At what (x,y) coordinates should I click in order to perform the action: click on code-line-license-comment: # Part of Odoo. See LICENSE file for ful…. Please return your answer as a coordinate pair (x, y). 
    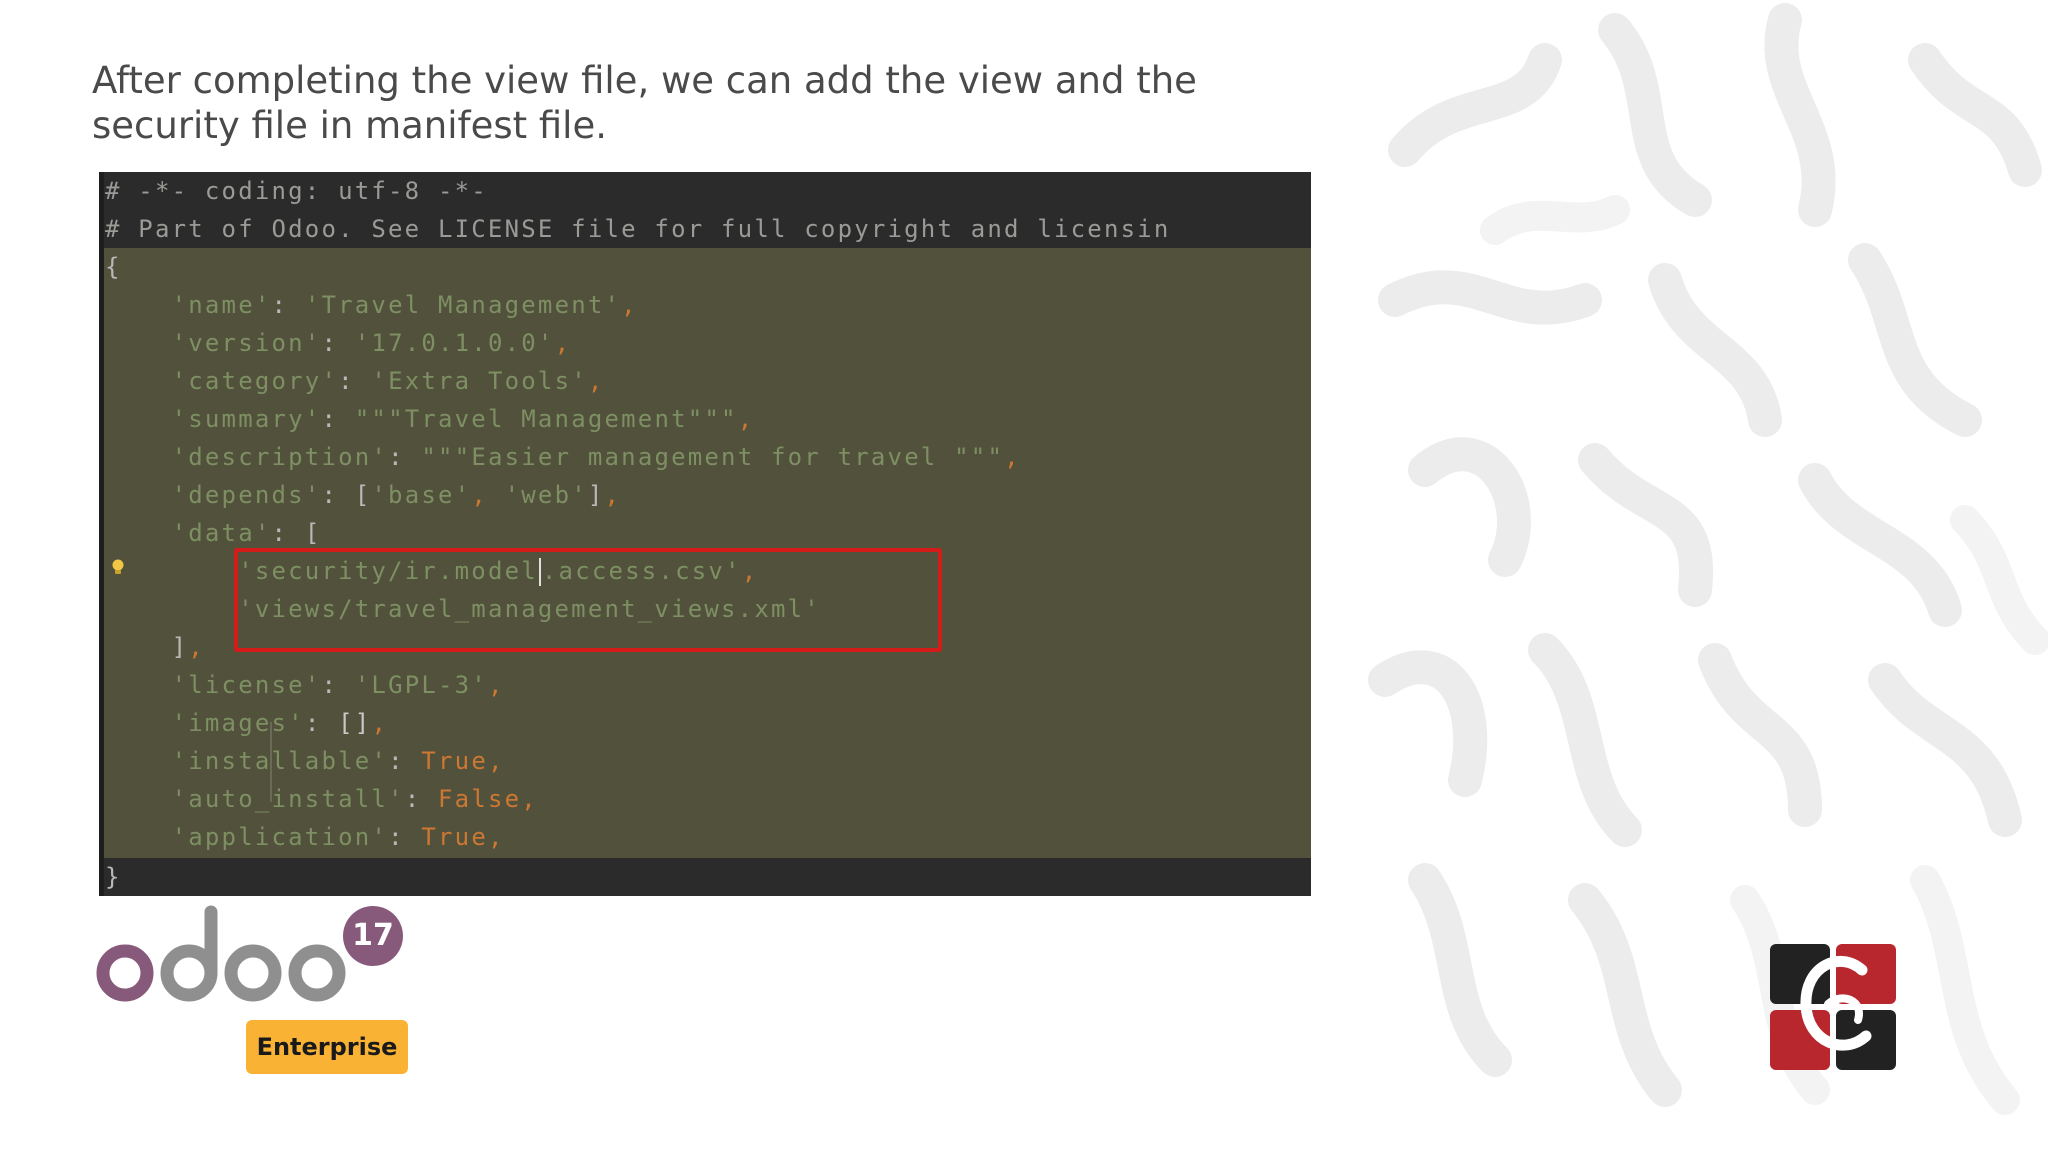
    Looking at the image, I should click on (638, 229).